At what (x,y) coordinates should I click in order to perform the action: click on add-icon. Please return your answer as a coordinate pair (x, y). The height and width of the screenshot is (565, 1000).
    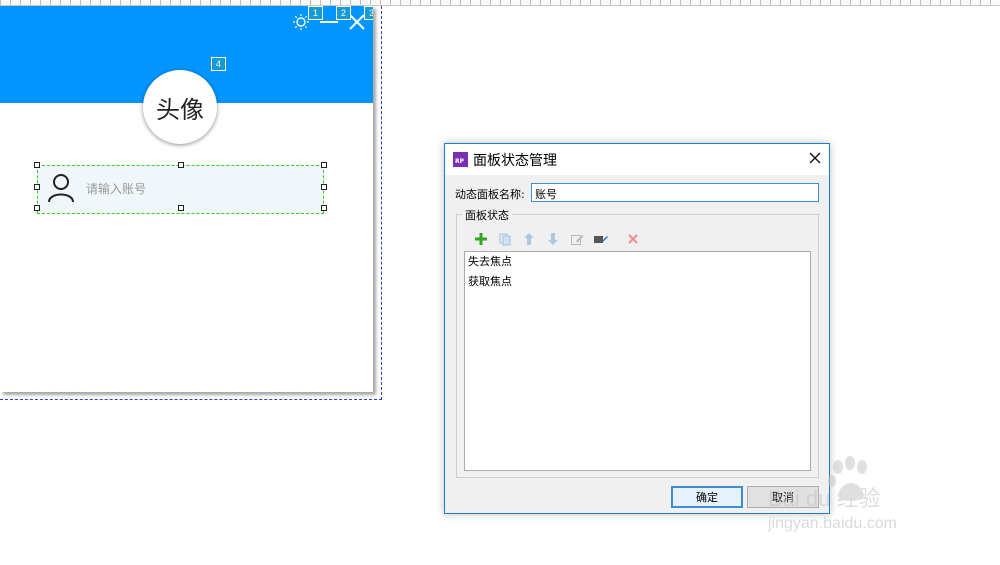
    Looking at the image, I should click on (481, 239).